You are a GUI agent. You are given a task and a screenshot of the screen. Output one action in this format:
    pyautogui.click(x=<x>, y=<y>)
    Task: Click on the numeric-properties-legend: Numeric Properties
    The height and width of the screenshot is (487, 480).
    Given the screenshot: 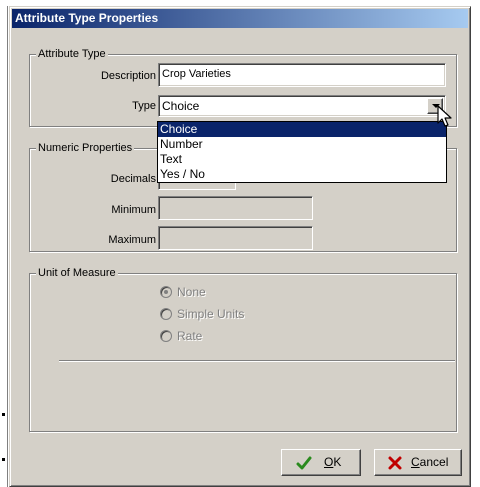 What is the action you would take?
    pyautogui.click(x=85, y=148)
    